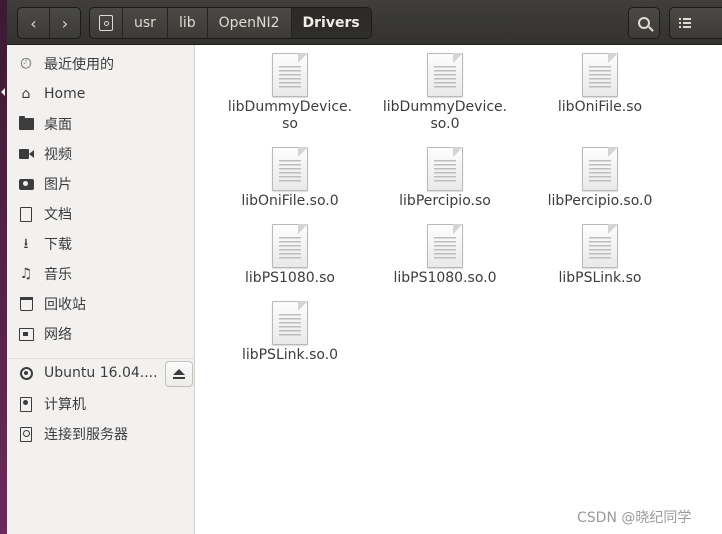 Image resolution: width=722 pixels, height=534 pixels. I want to click on back-button: ‹, so click(33, 23).